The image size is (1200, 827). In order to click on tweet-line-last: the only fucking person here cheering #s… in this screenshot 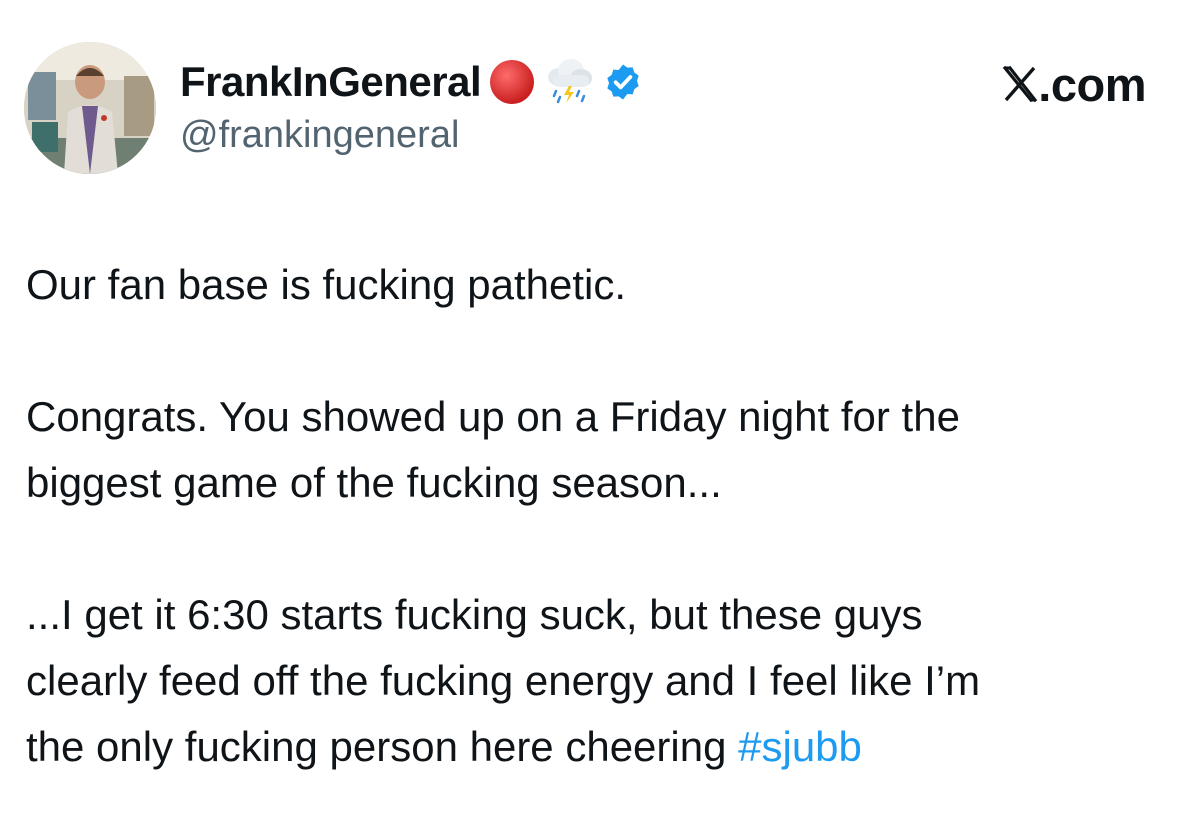, I will do `click(606, 747)`.